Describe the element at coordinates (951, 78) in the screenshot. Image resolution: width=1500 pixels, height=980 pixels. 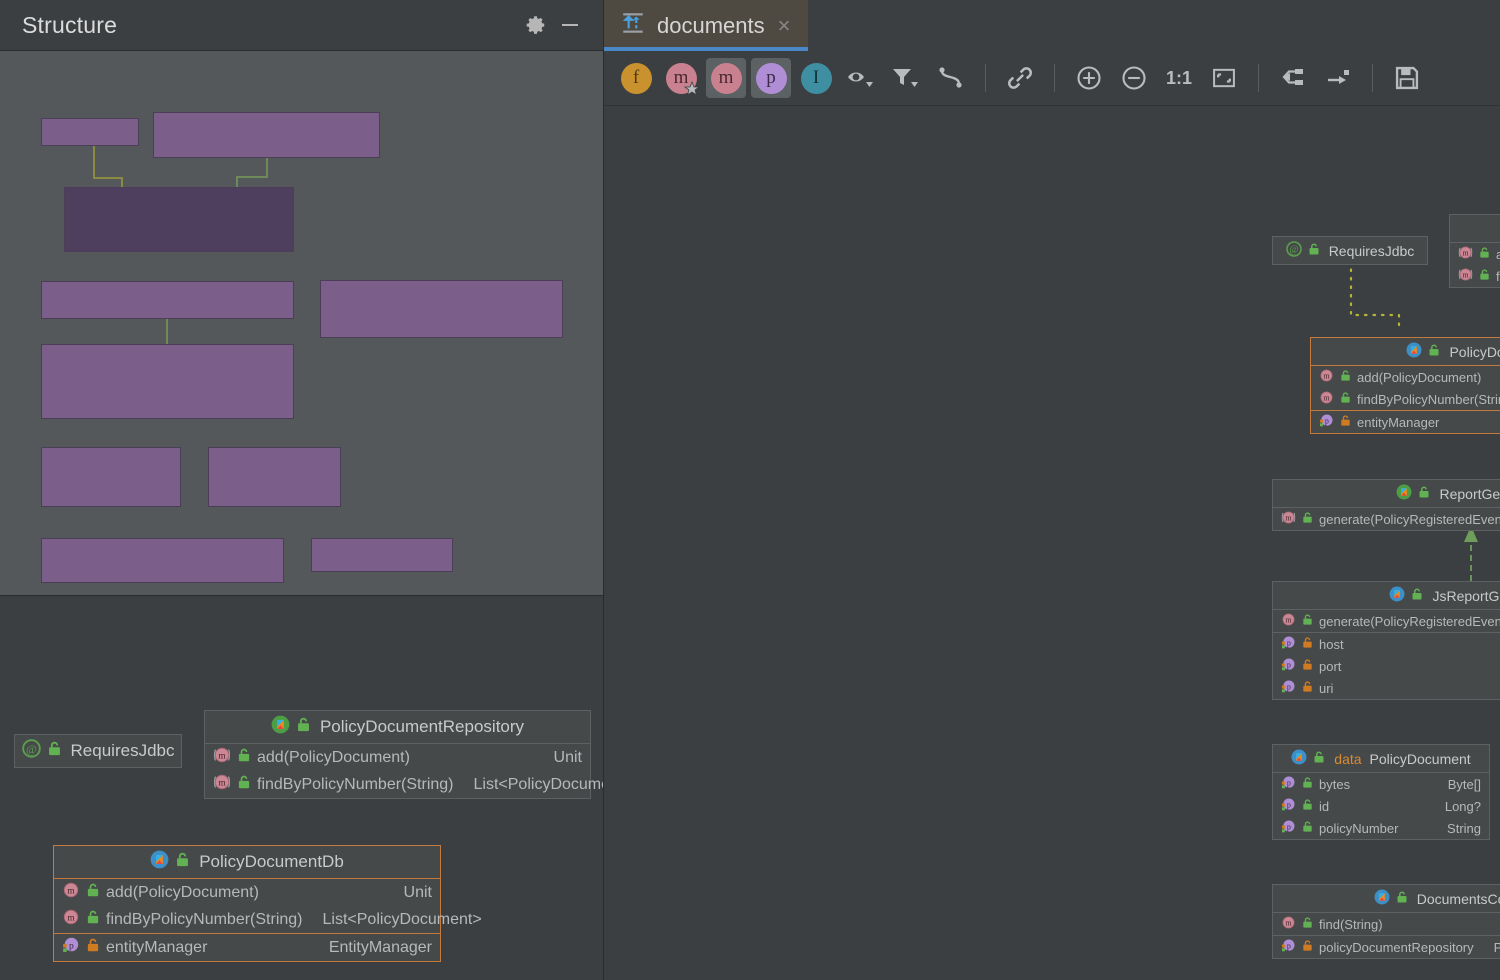
I see `edge-style-icon` at that location.